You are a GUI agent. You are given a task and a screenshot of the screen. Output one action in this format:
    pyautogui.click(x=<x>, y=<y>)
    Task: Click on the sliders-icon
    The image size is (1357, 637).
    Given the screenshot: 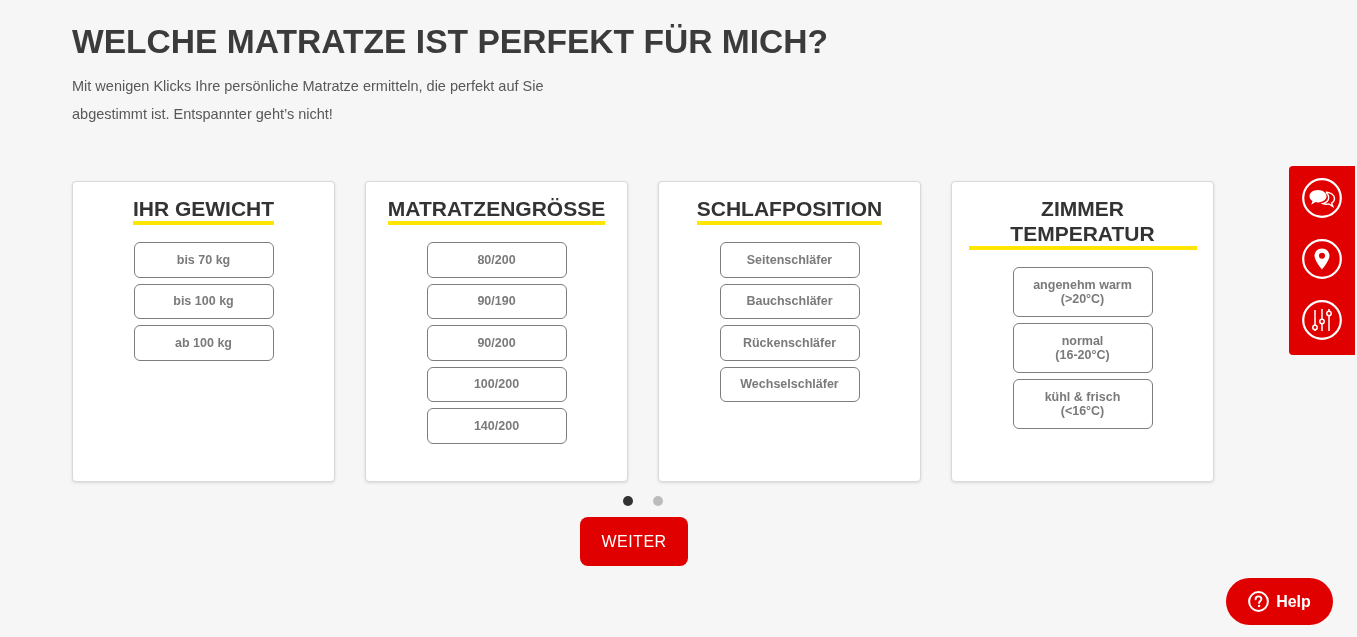 What is the action you would take?
    pyautogui.click(x=1322, y=320)
    